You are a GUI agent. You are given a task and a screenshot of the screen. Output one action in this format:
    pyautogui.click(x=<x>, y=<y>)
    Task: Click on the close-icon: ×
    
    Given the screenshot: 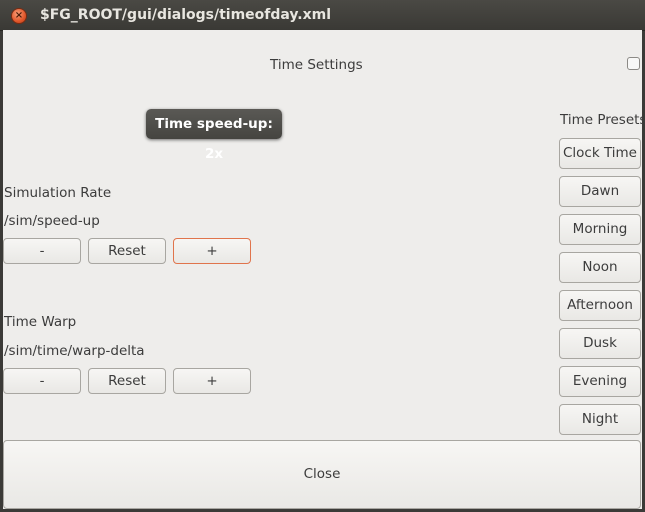 What is the action you would take?
    pyautogui.click(x=19, y=16)
    